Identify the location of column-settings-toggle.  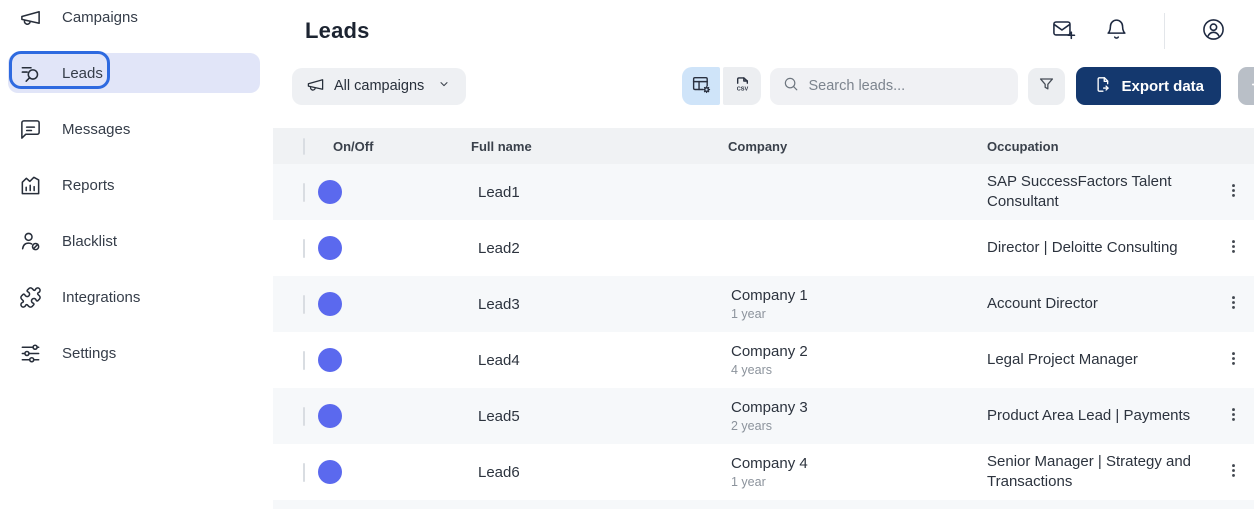
(701, 86).